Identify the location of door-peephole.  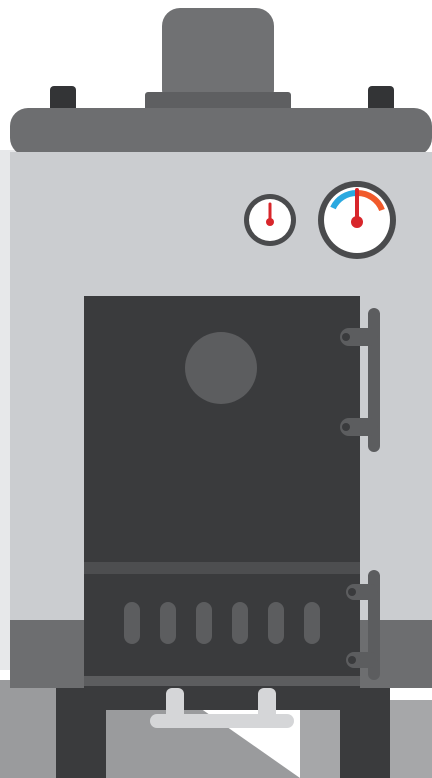
(221, 368).